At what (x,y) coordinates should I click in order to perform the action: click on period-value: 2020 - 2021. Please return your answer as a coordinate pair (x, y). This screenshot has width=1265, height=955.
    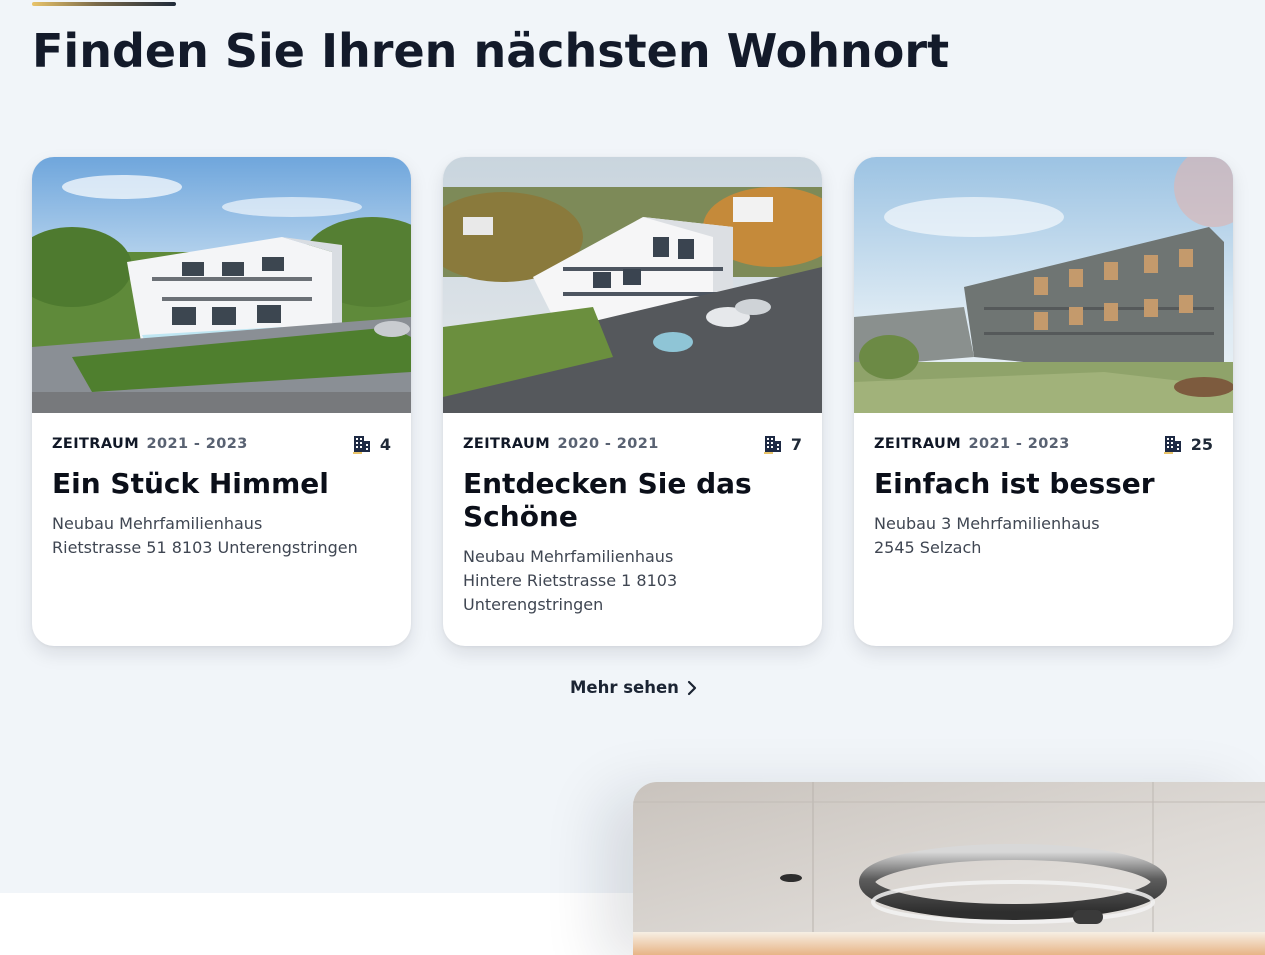
    Looking at the image, I should click on (608, 444).